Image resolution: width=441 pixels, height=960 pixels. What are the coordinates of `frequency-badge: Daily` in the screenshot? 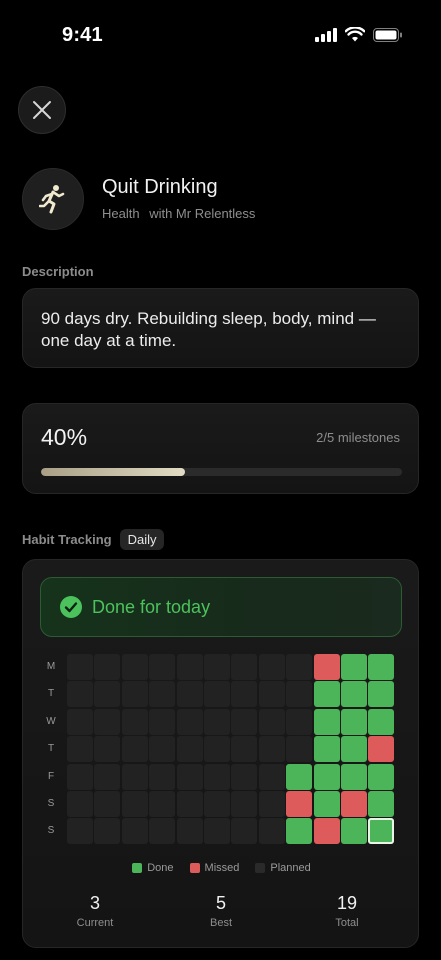 It's located at (142, 539).